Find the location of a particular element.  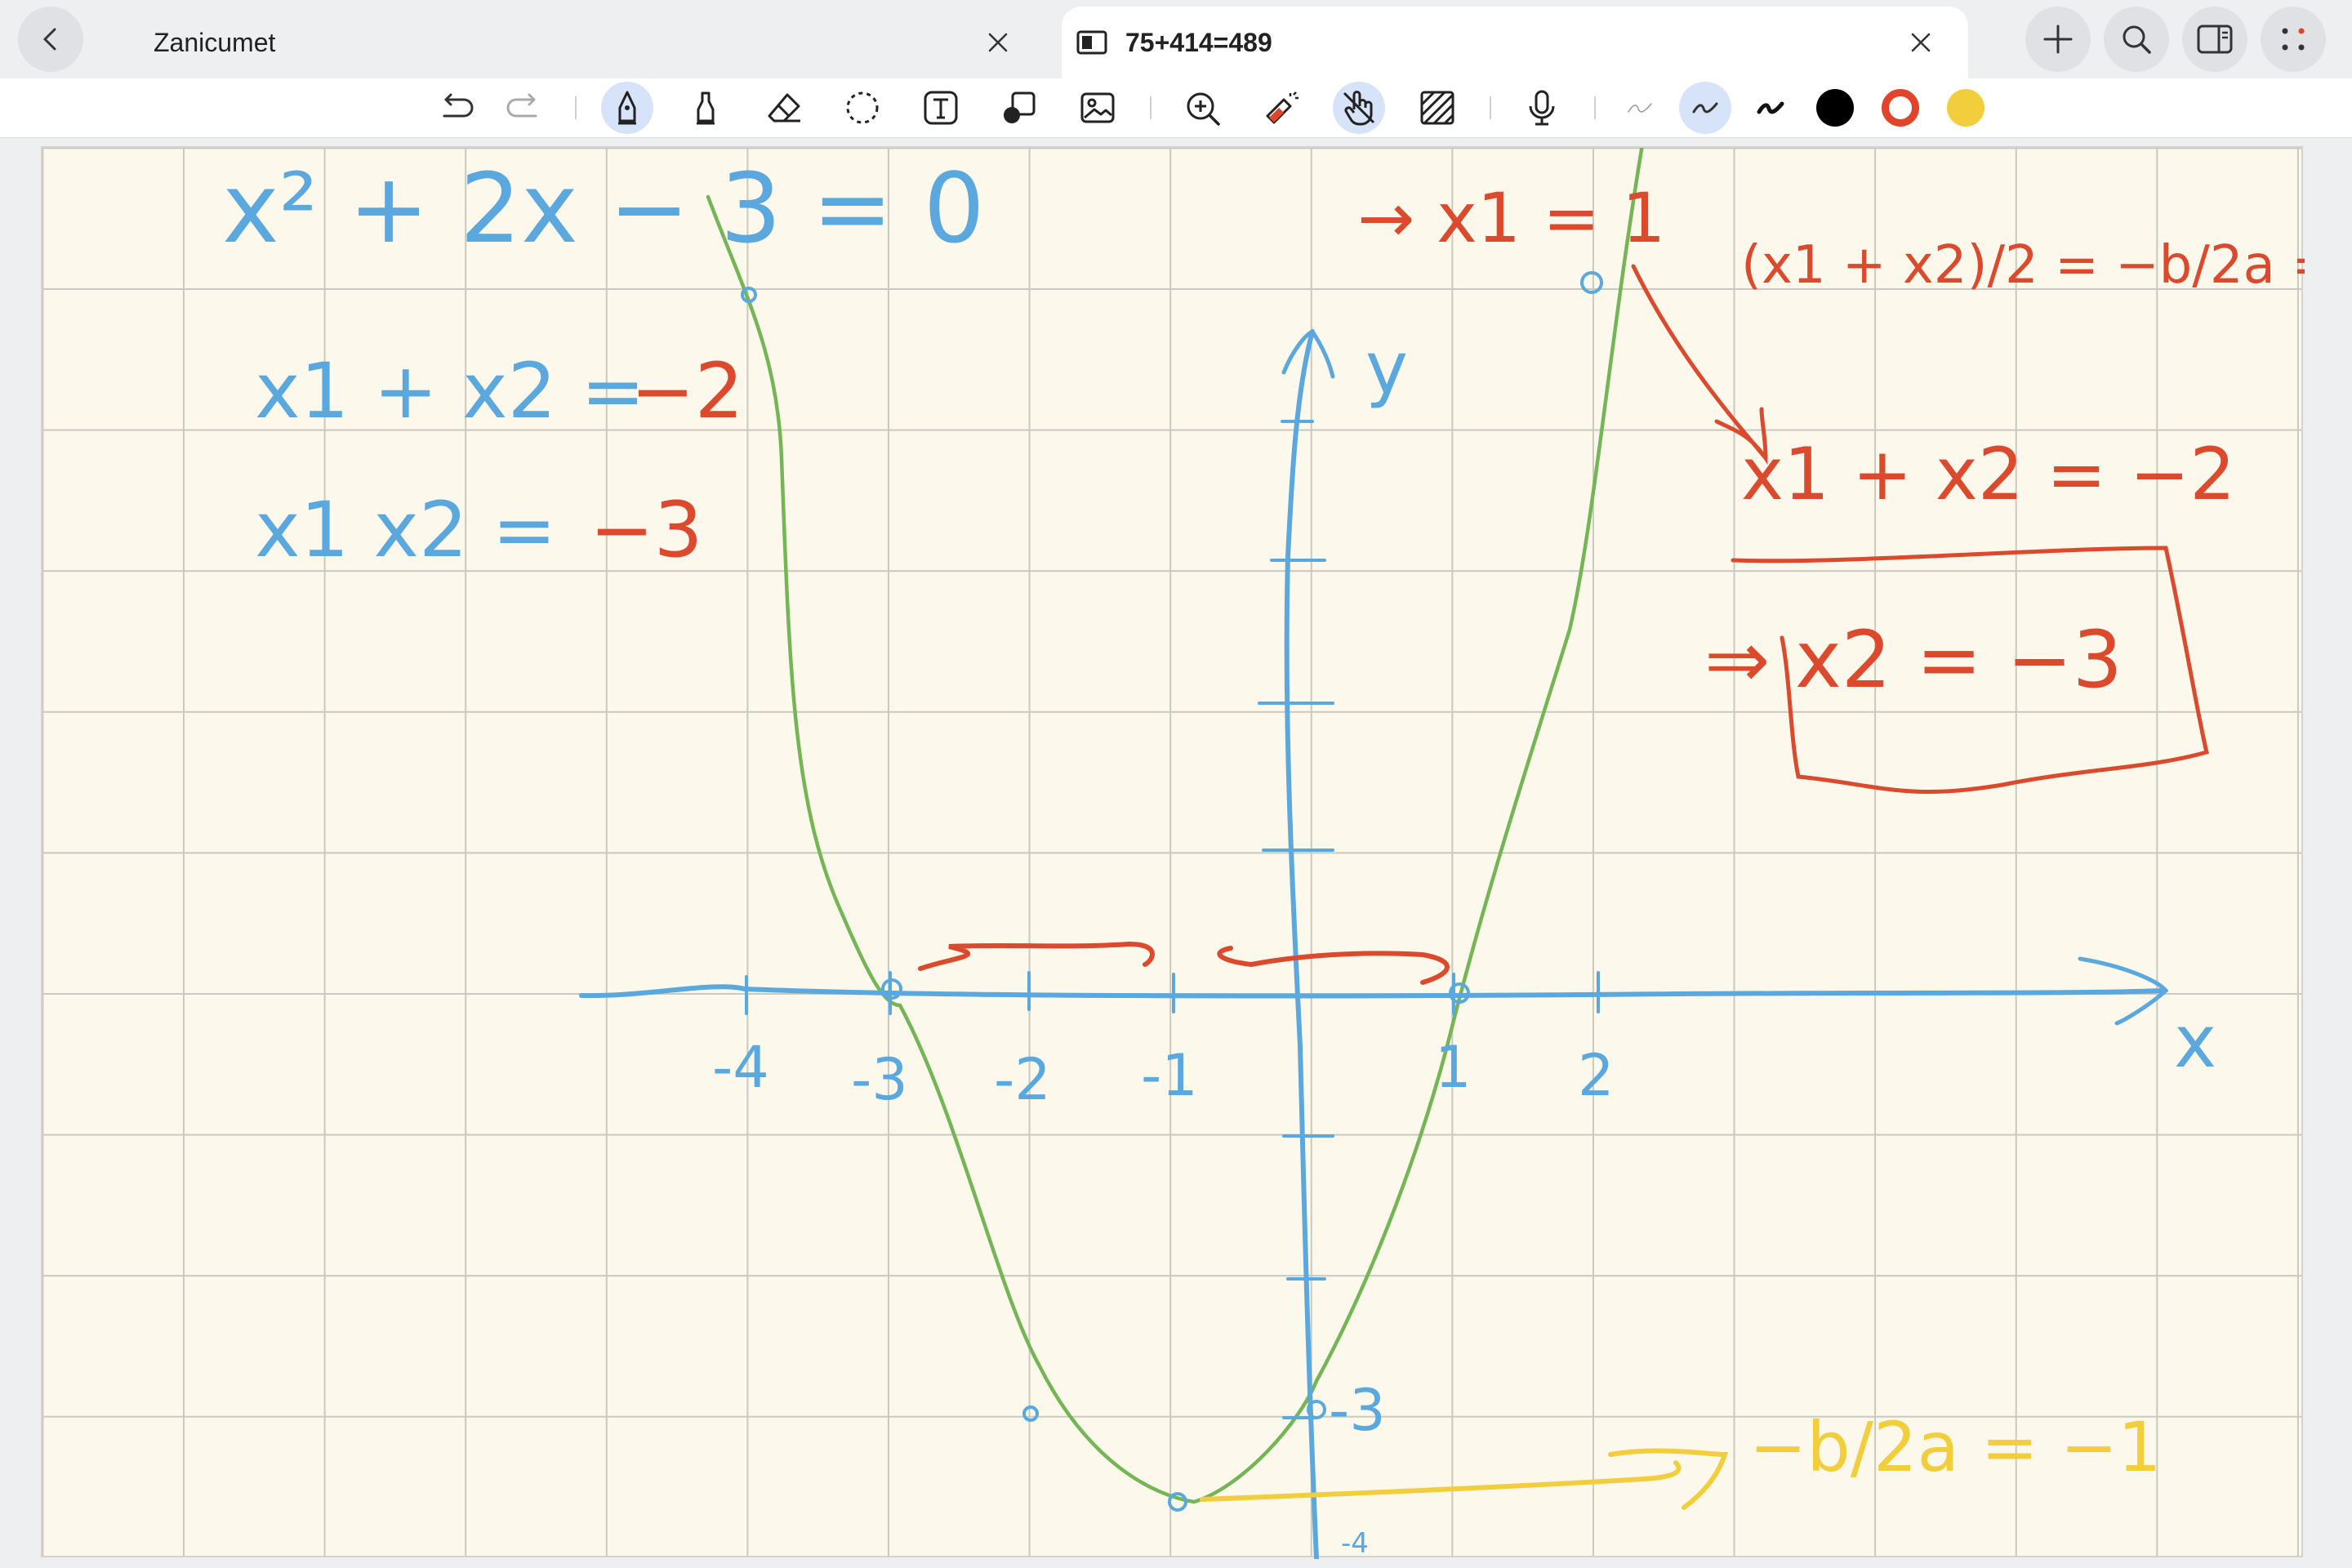

zoom-tool is located at coordinates (1202, 108).